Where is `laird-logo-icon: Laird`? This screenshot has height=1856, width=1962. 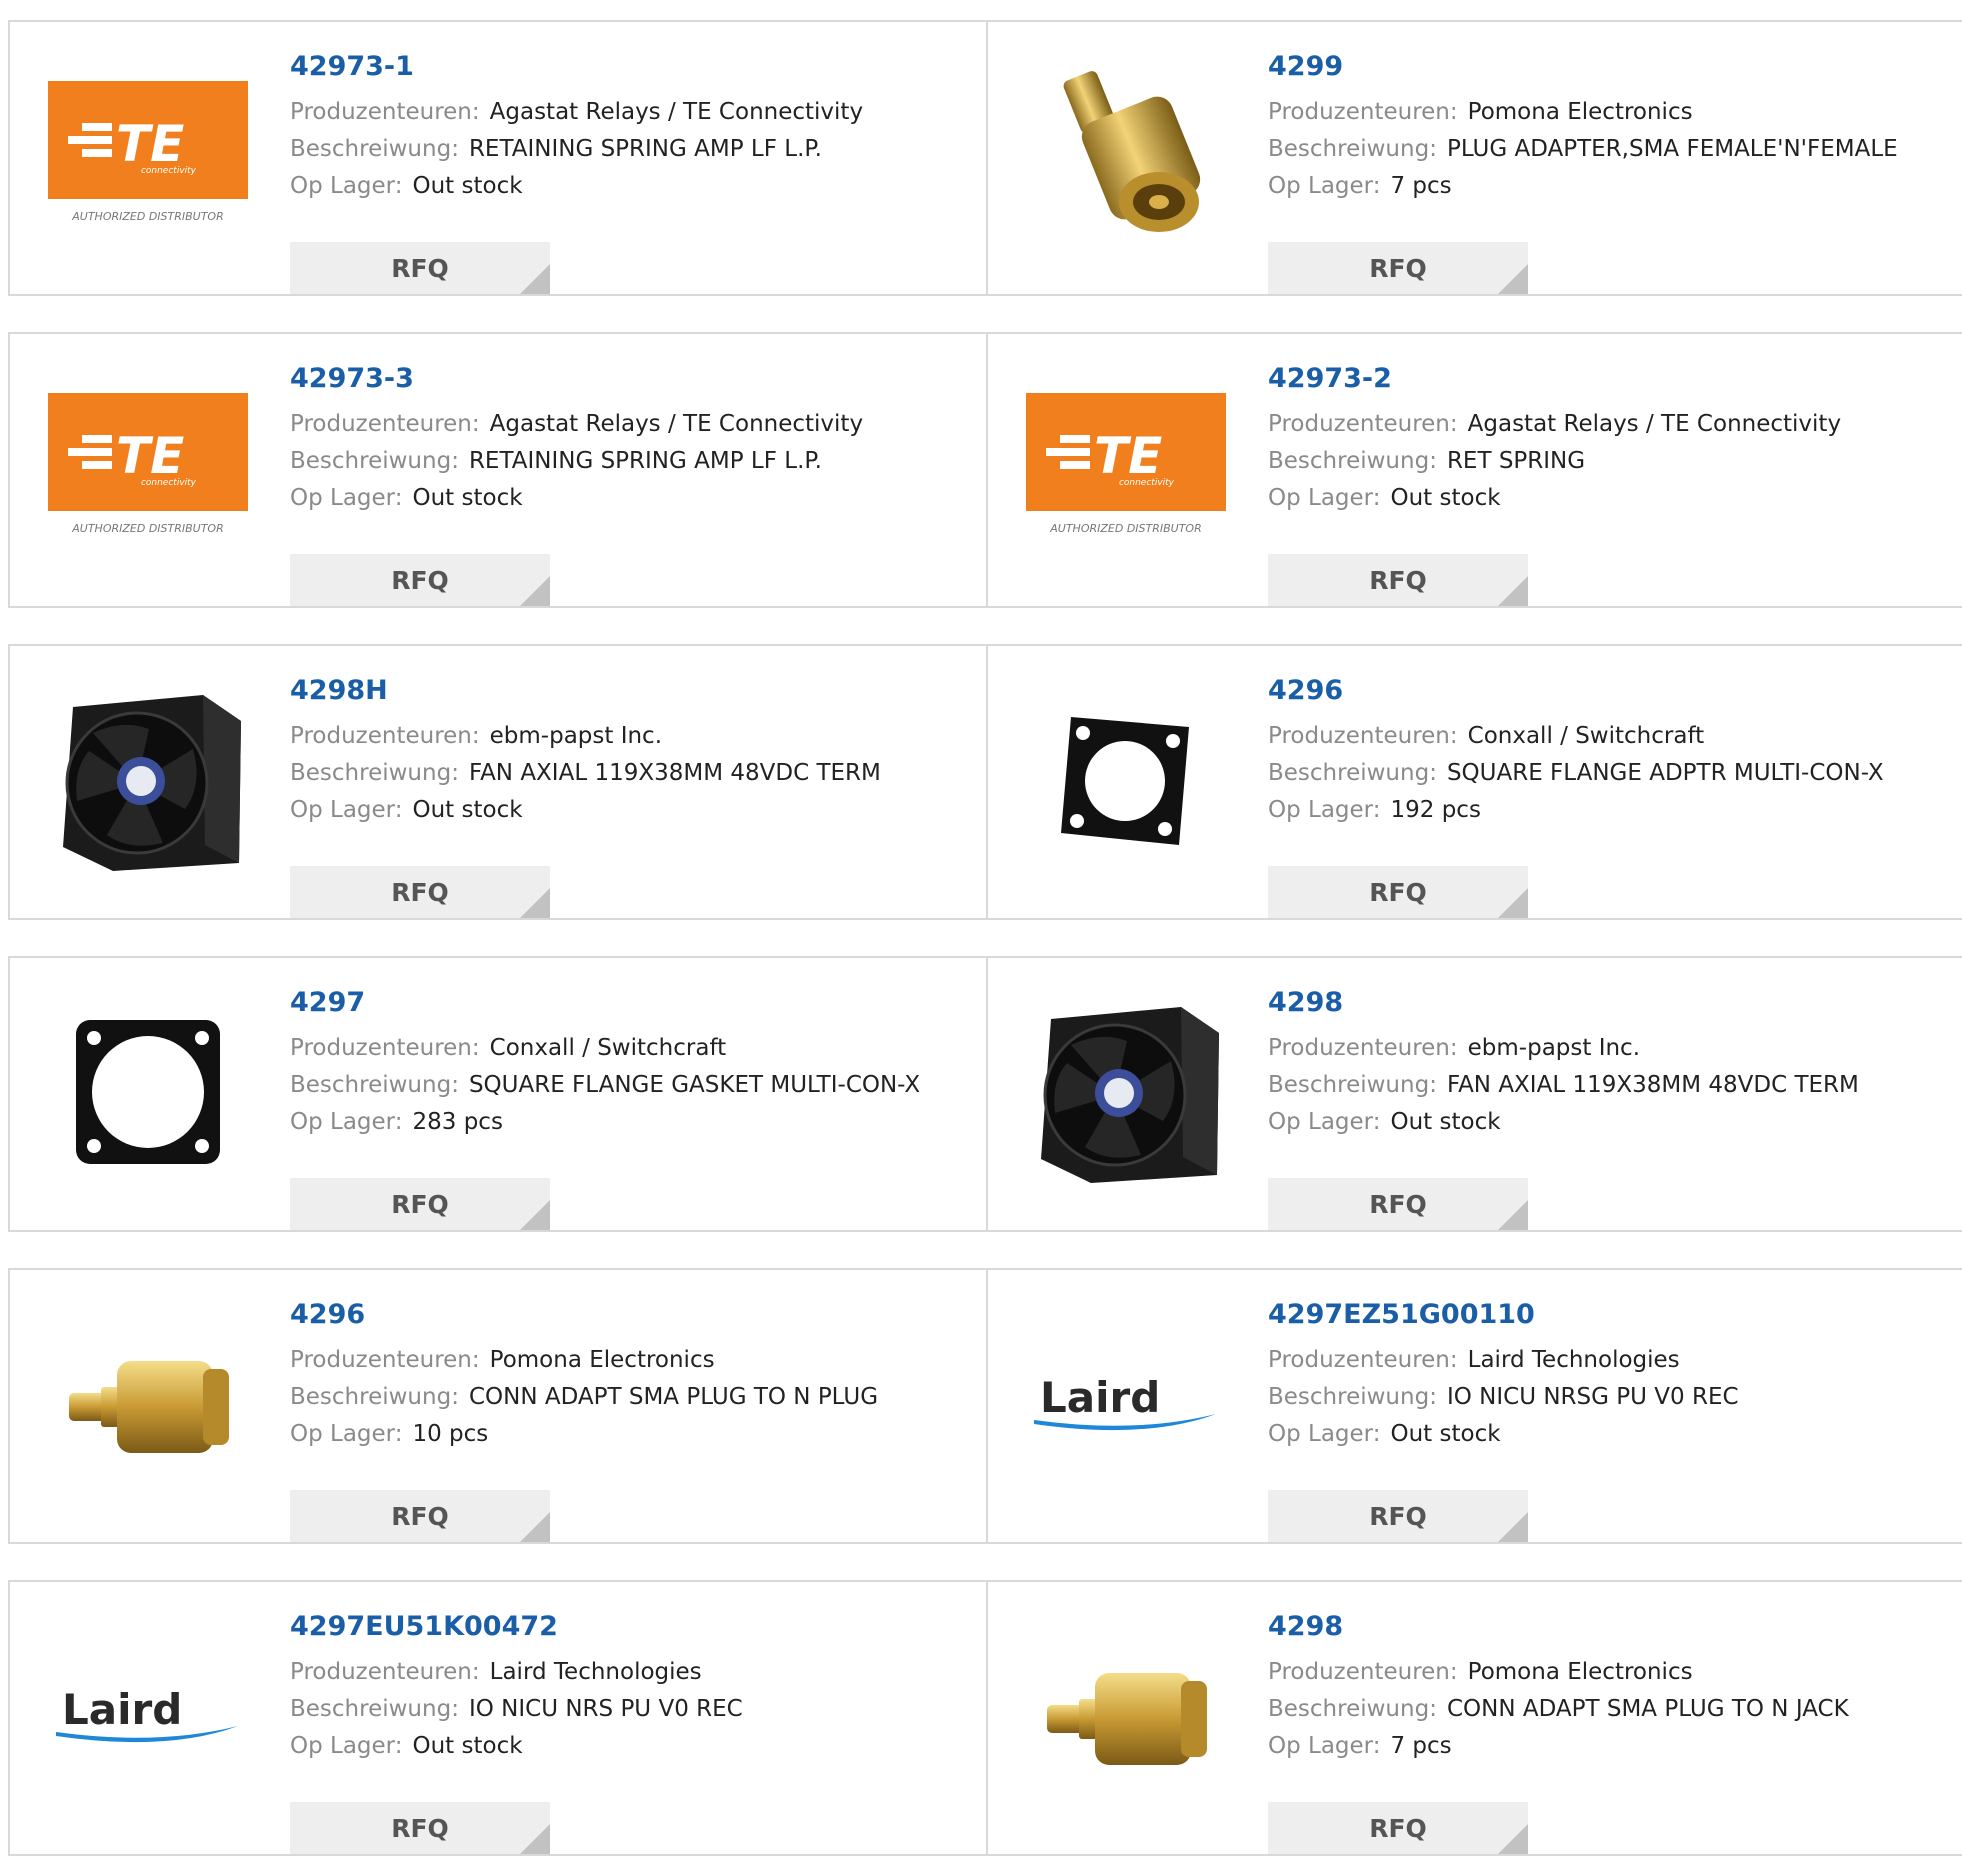
laird-logo-icon: Laird is located at coordinates (147, 1714).